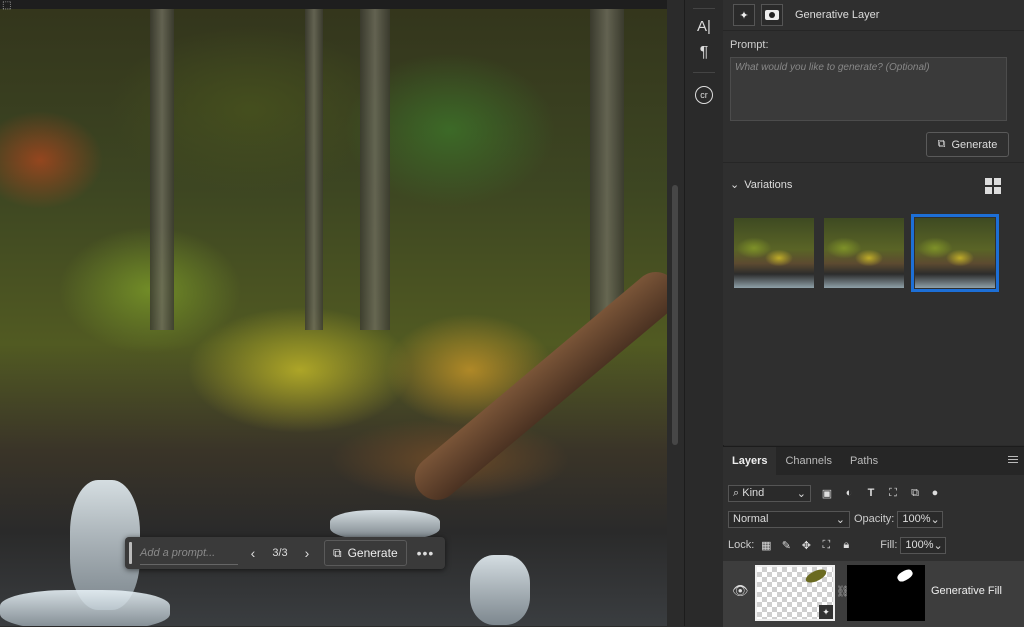 The width and height of the screenshot is (1024, 627). I want to click on opacity-label: Opacity:, so click(874, 519).